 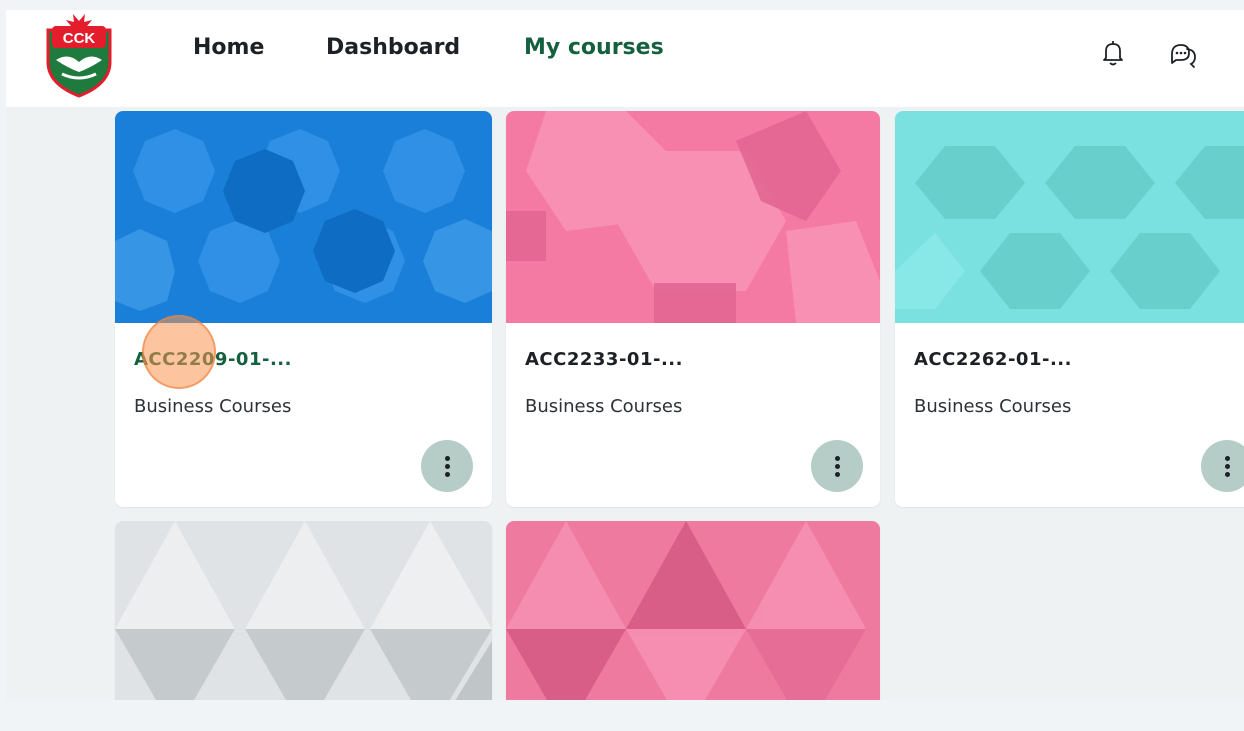 I want to click on logo-text: CCK, so click(x=79, y=38).